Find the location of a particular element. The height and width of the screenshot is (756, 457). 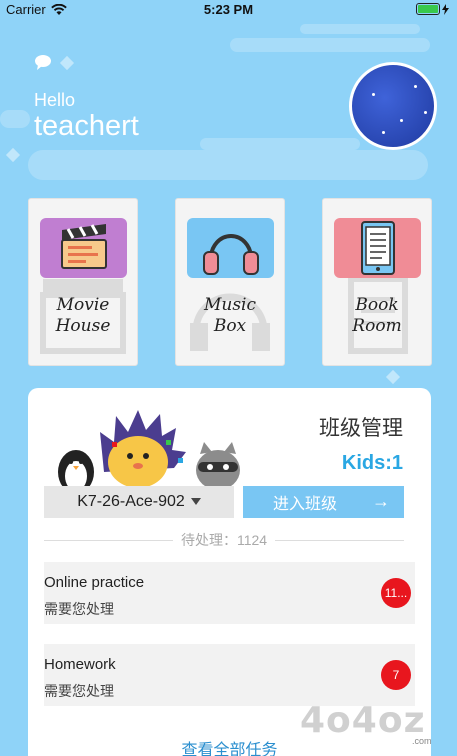

book-room-label: Book Room is located at coordinates (377, 315).